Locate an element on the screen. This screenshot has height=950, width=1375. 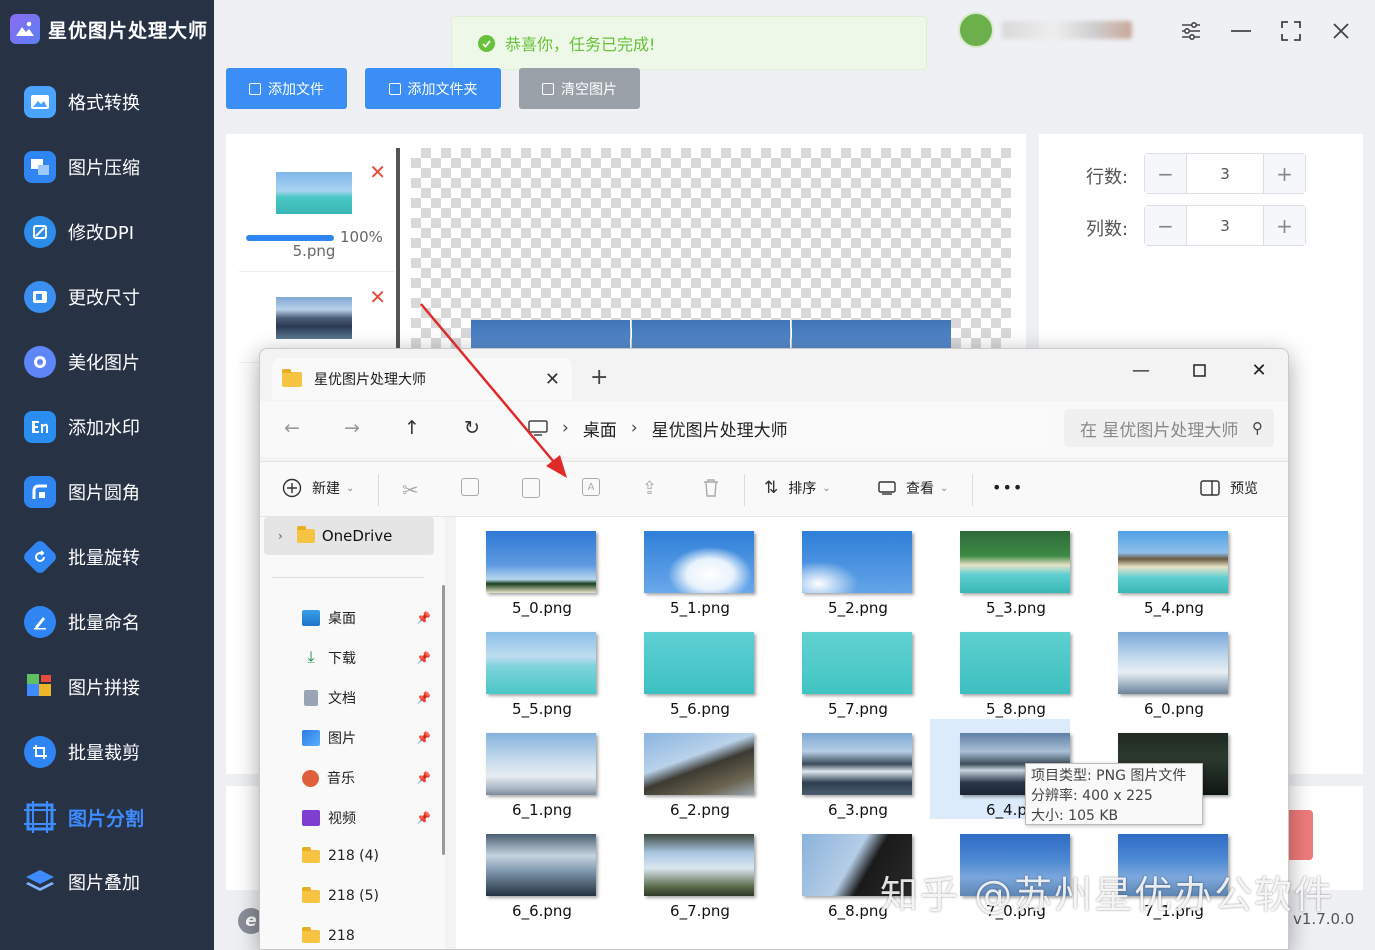
cols-increment-button: + is located at coordinates (1284, 225).